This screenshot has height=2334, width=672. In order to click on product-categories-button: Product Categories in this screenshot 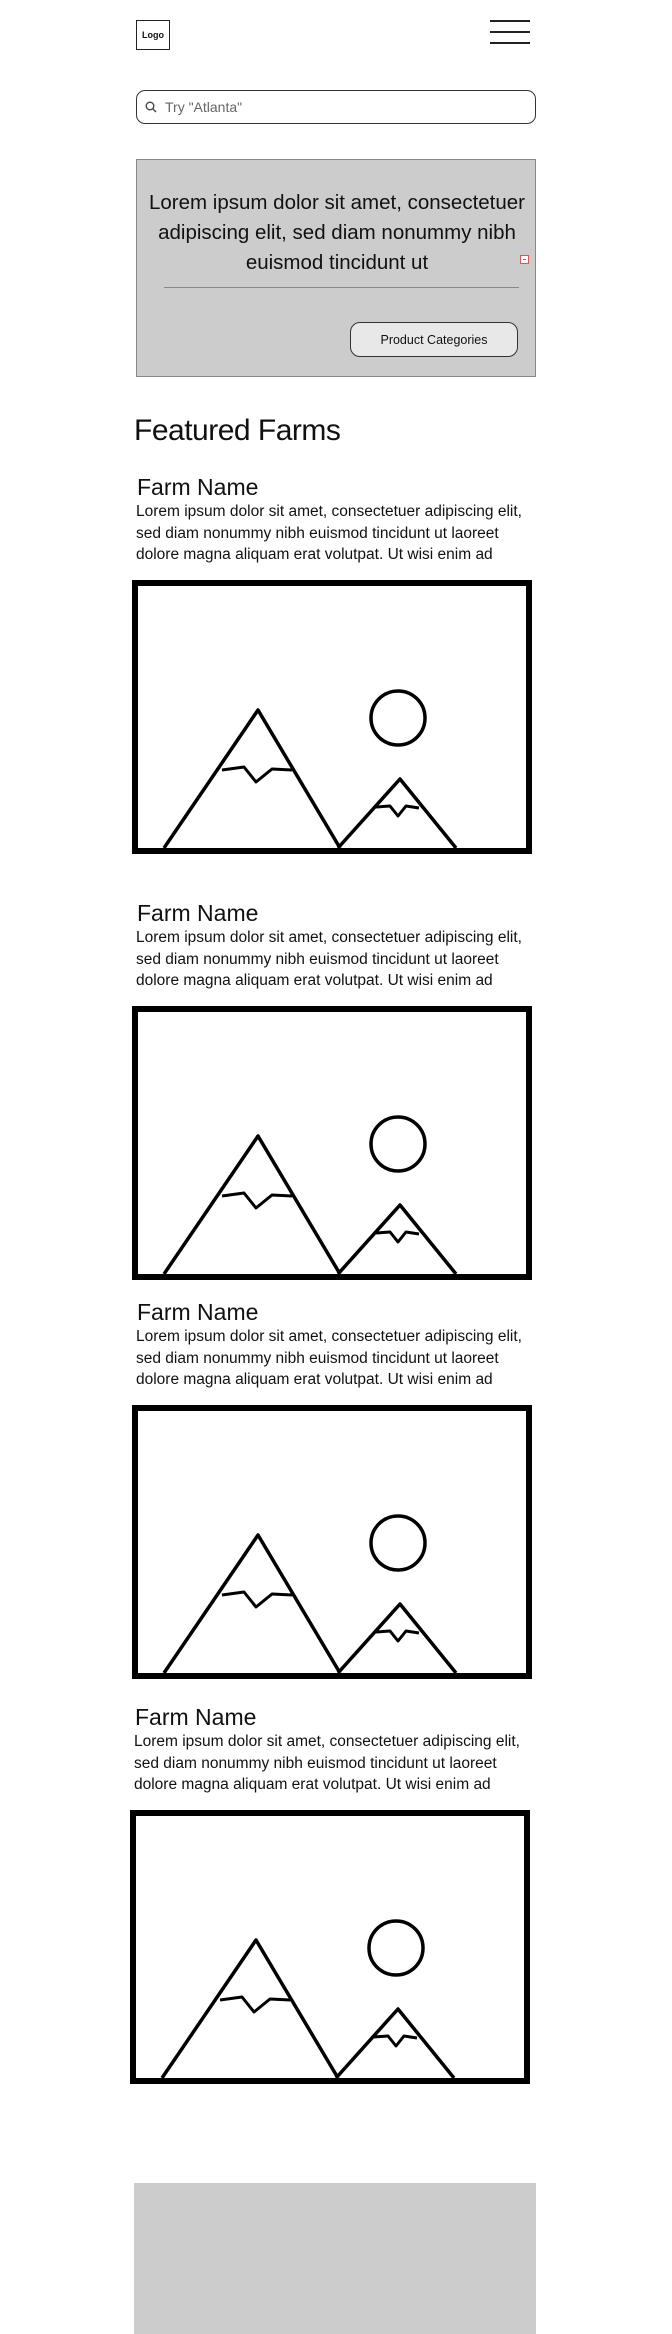, I will do `click(434, 339)`.